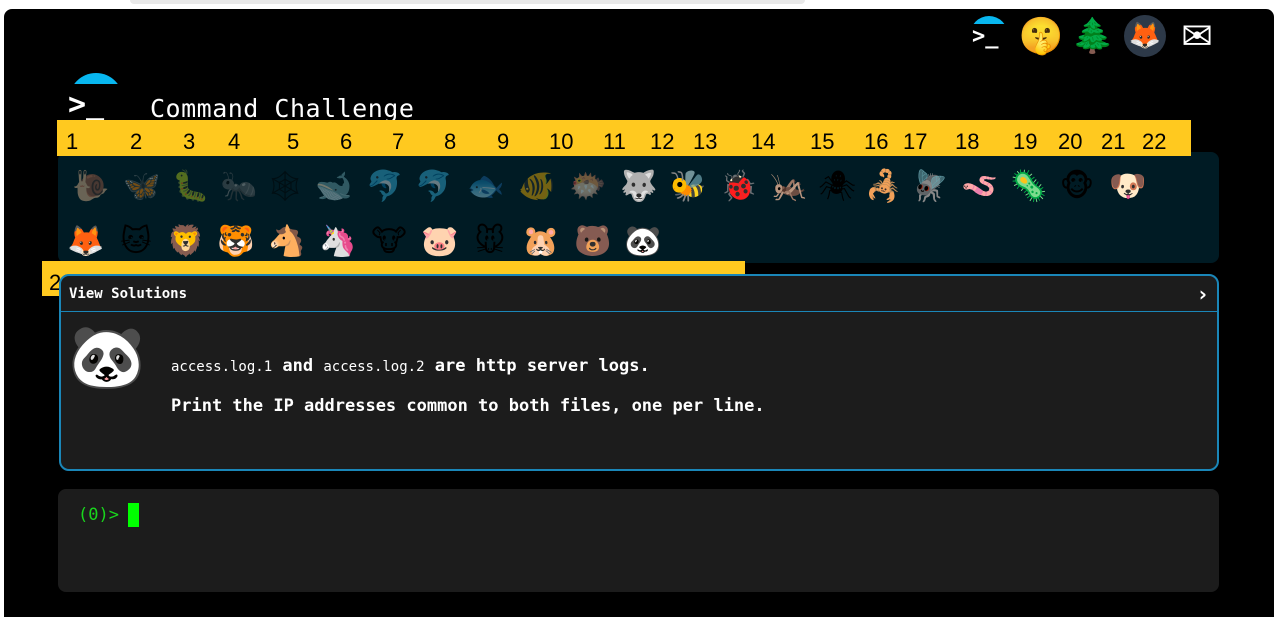 Image resolution: width=1278 pixels, height=617 pixels. What do you see at coordinates (930, 187) in the screenshot?
I see `challenge-animal-icon: 🪰` at bounding box center [930, 187].